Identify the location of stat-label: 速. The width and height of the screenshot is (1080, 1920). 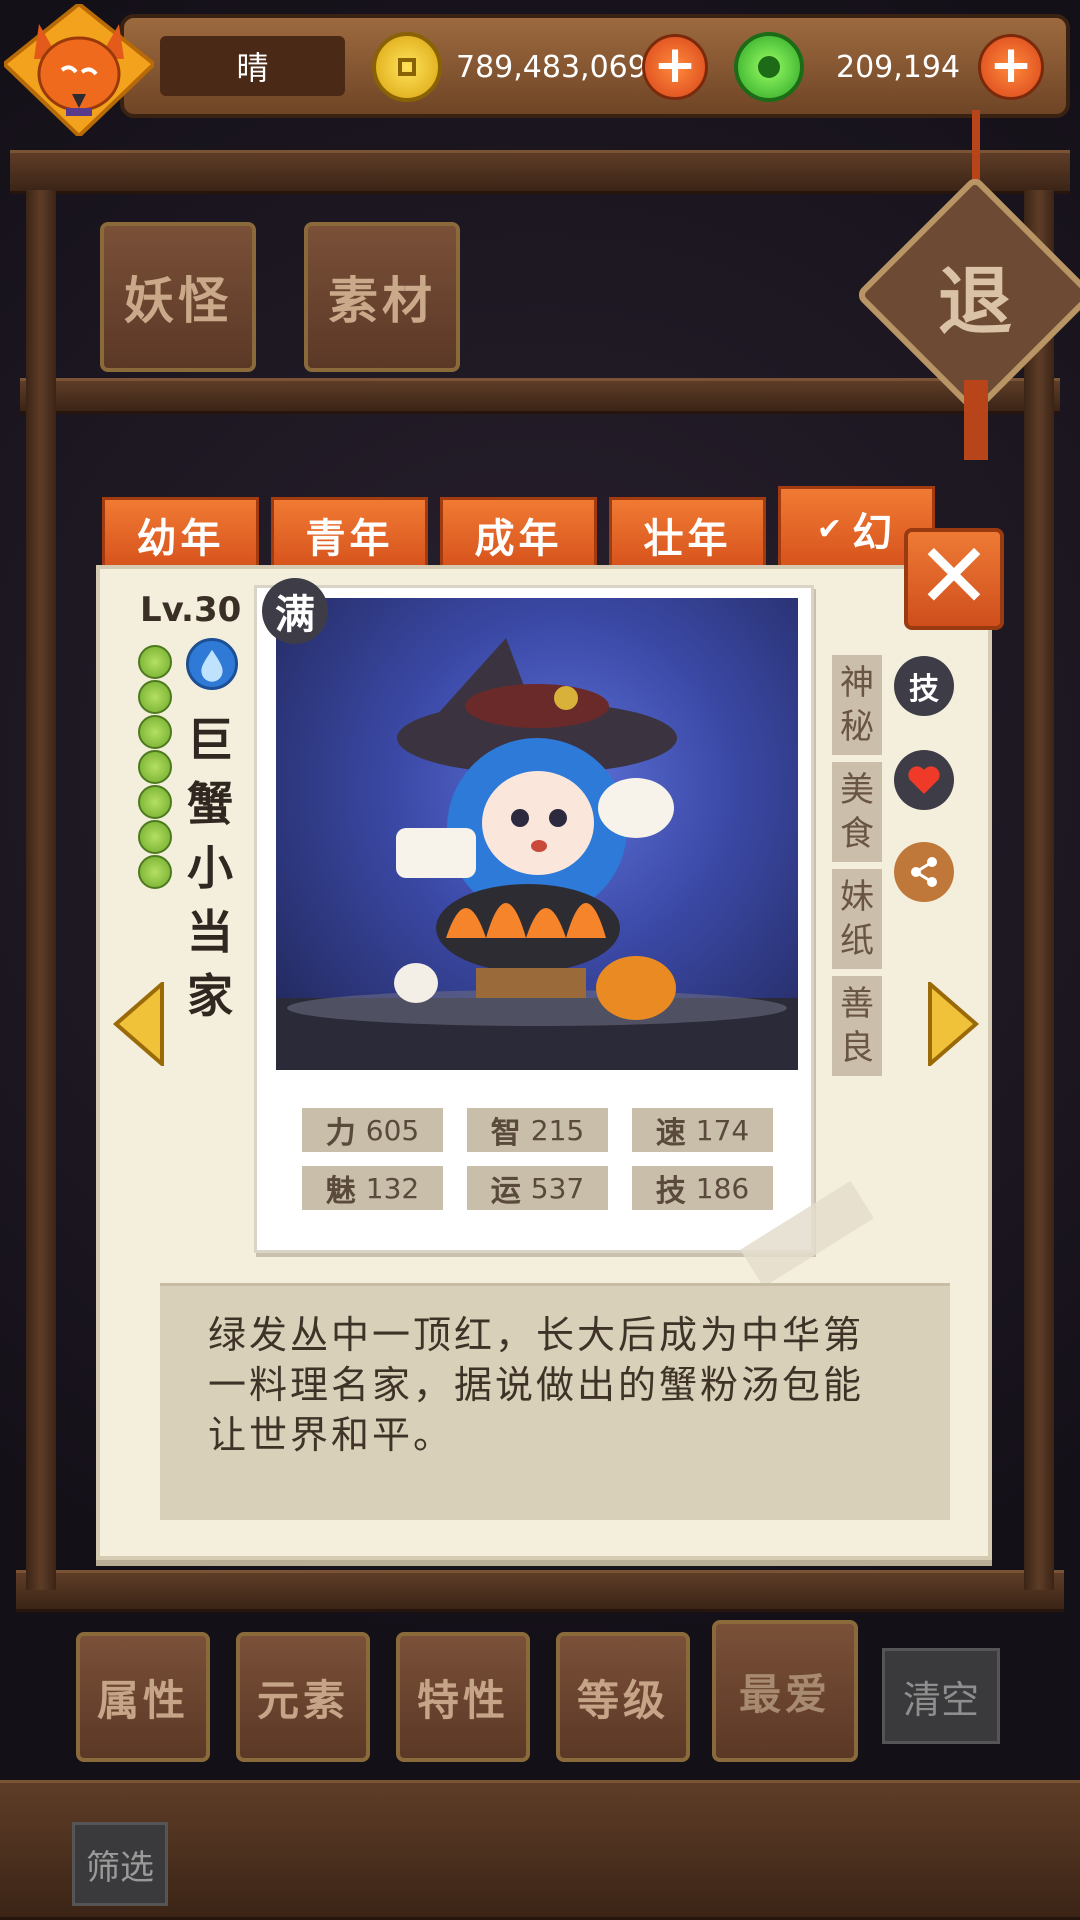
(670, 1133).